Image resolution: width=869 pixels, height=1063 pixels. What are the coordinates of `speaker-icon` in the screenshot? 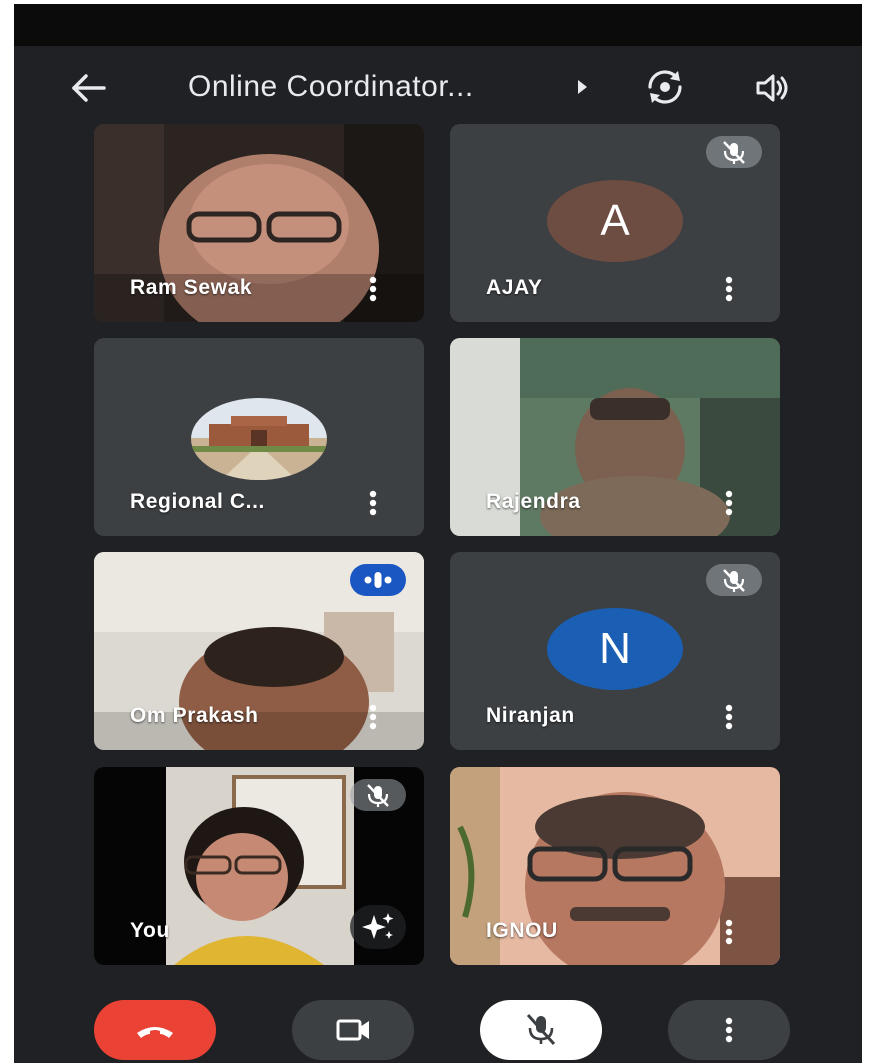 It's located at (772, 88).